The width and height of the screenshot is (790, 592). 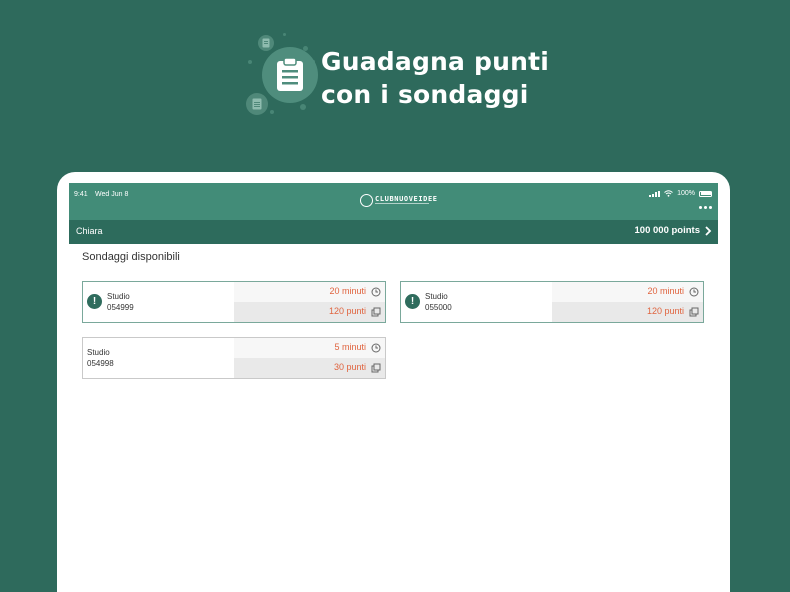 What do you see at coordinates (435, 61) in the screenshot?
I see `headline-line-1: Guadagna punti` at bounding box center [435, 61].